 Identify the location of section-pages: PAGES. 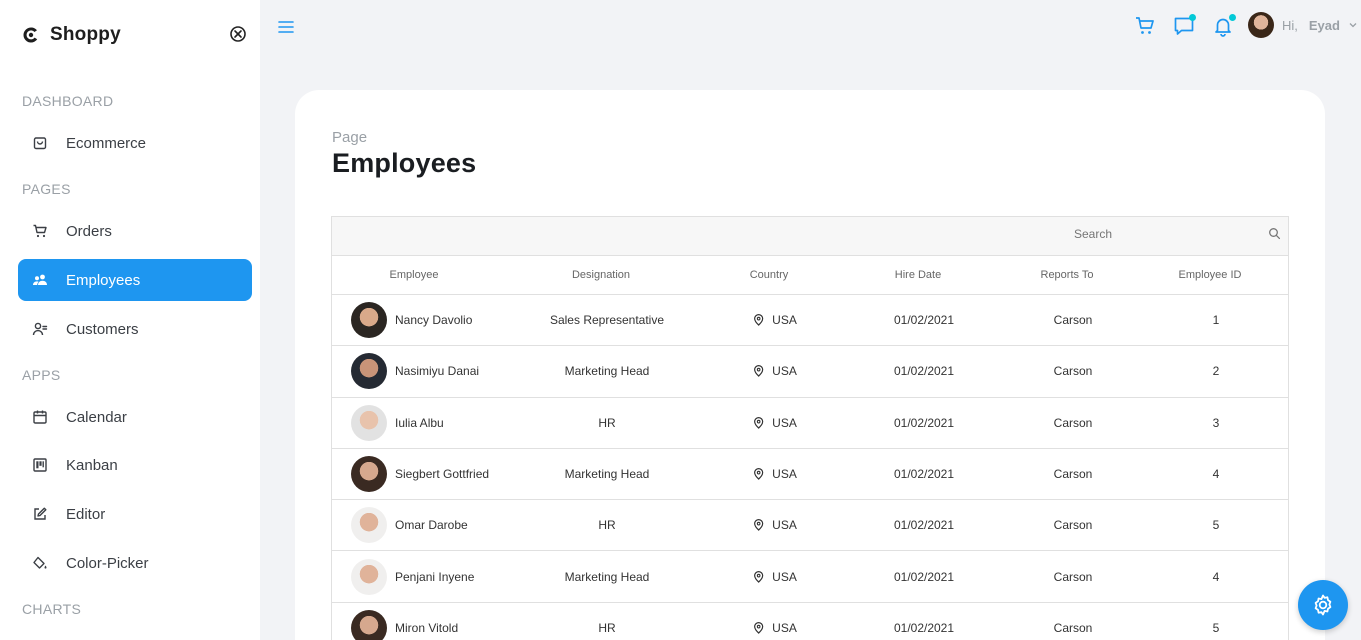
(46, 189).